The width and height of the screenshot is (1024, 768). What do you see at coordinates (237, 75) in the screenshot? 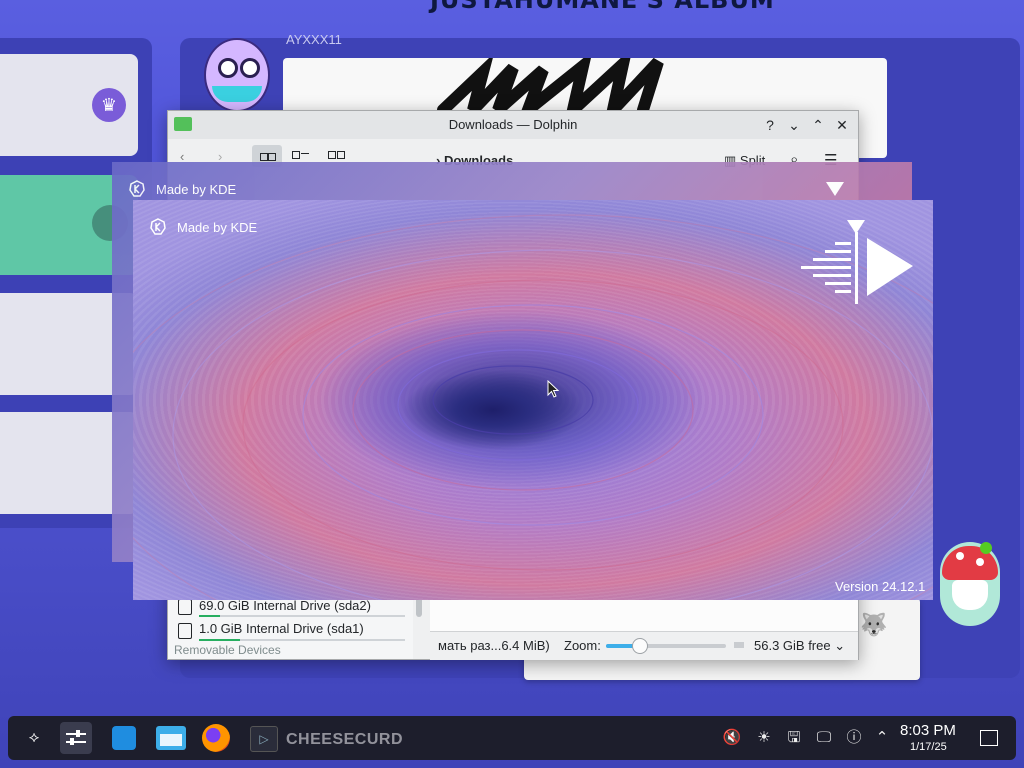
I see `owl-avatar` at bounding box center [237, 75].